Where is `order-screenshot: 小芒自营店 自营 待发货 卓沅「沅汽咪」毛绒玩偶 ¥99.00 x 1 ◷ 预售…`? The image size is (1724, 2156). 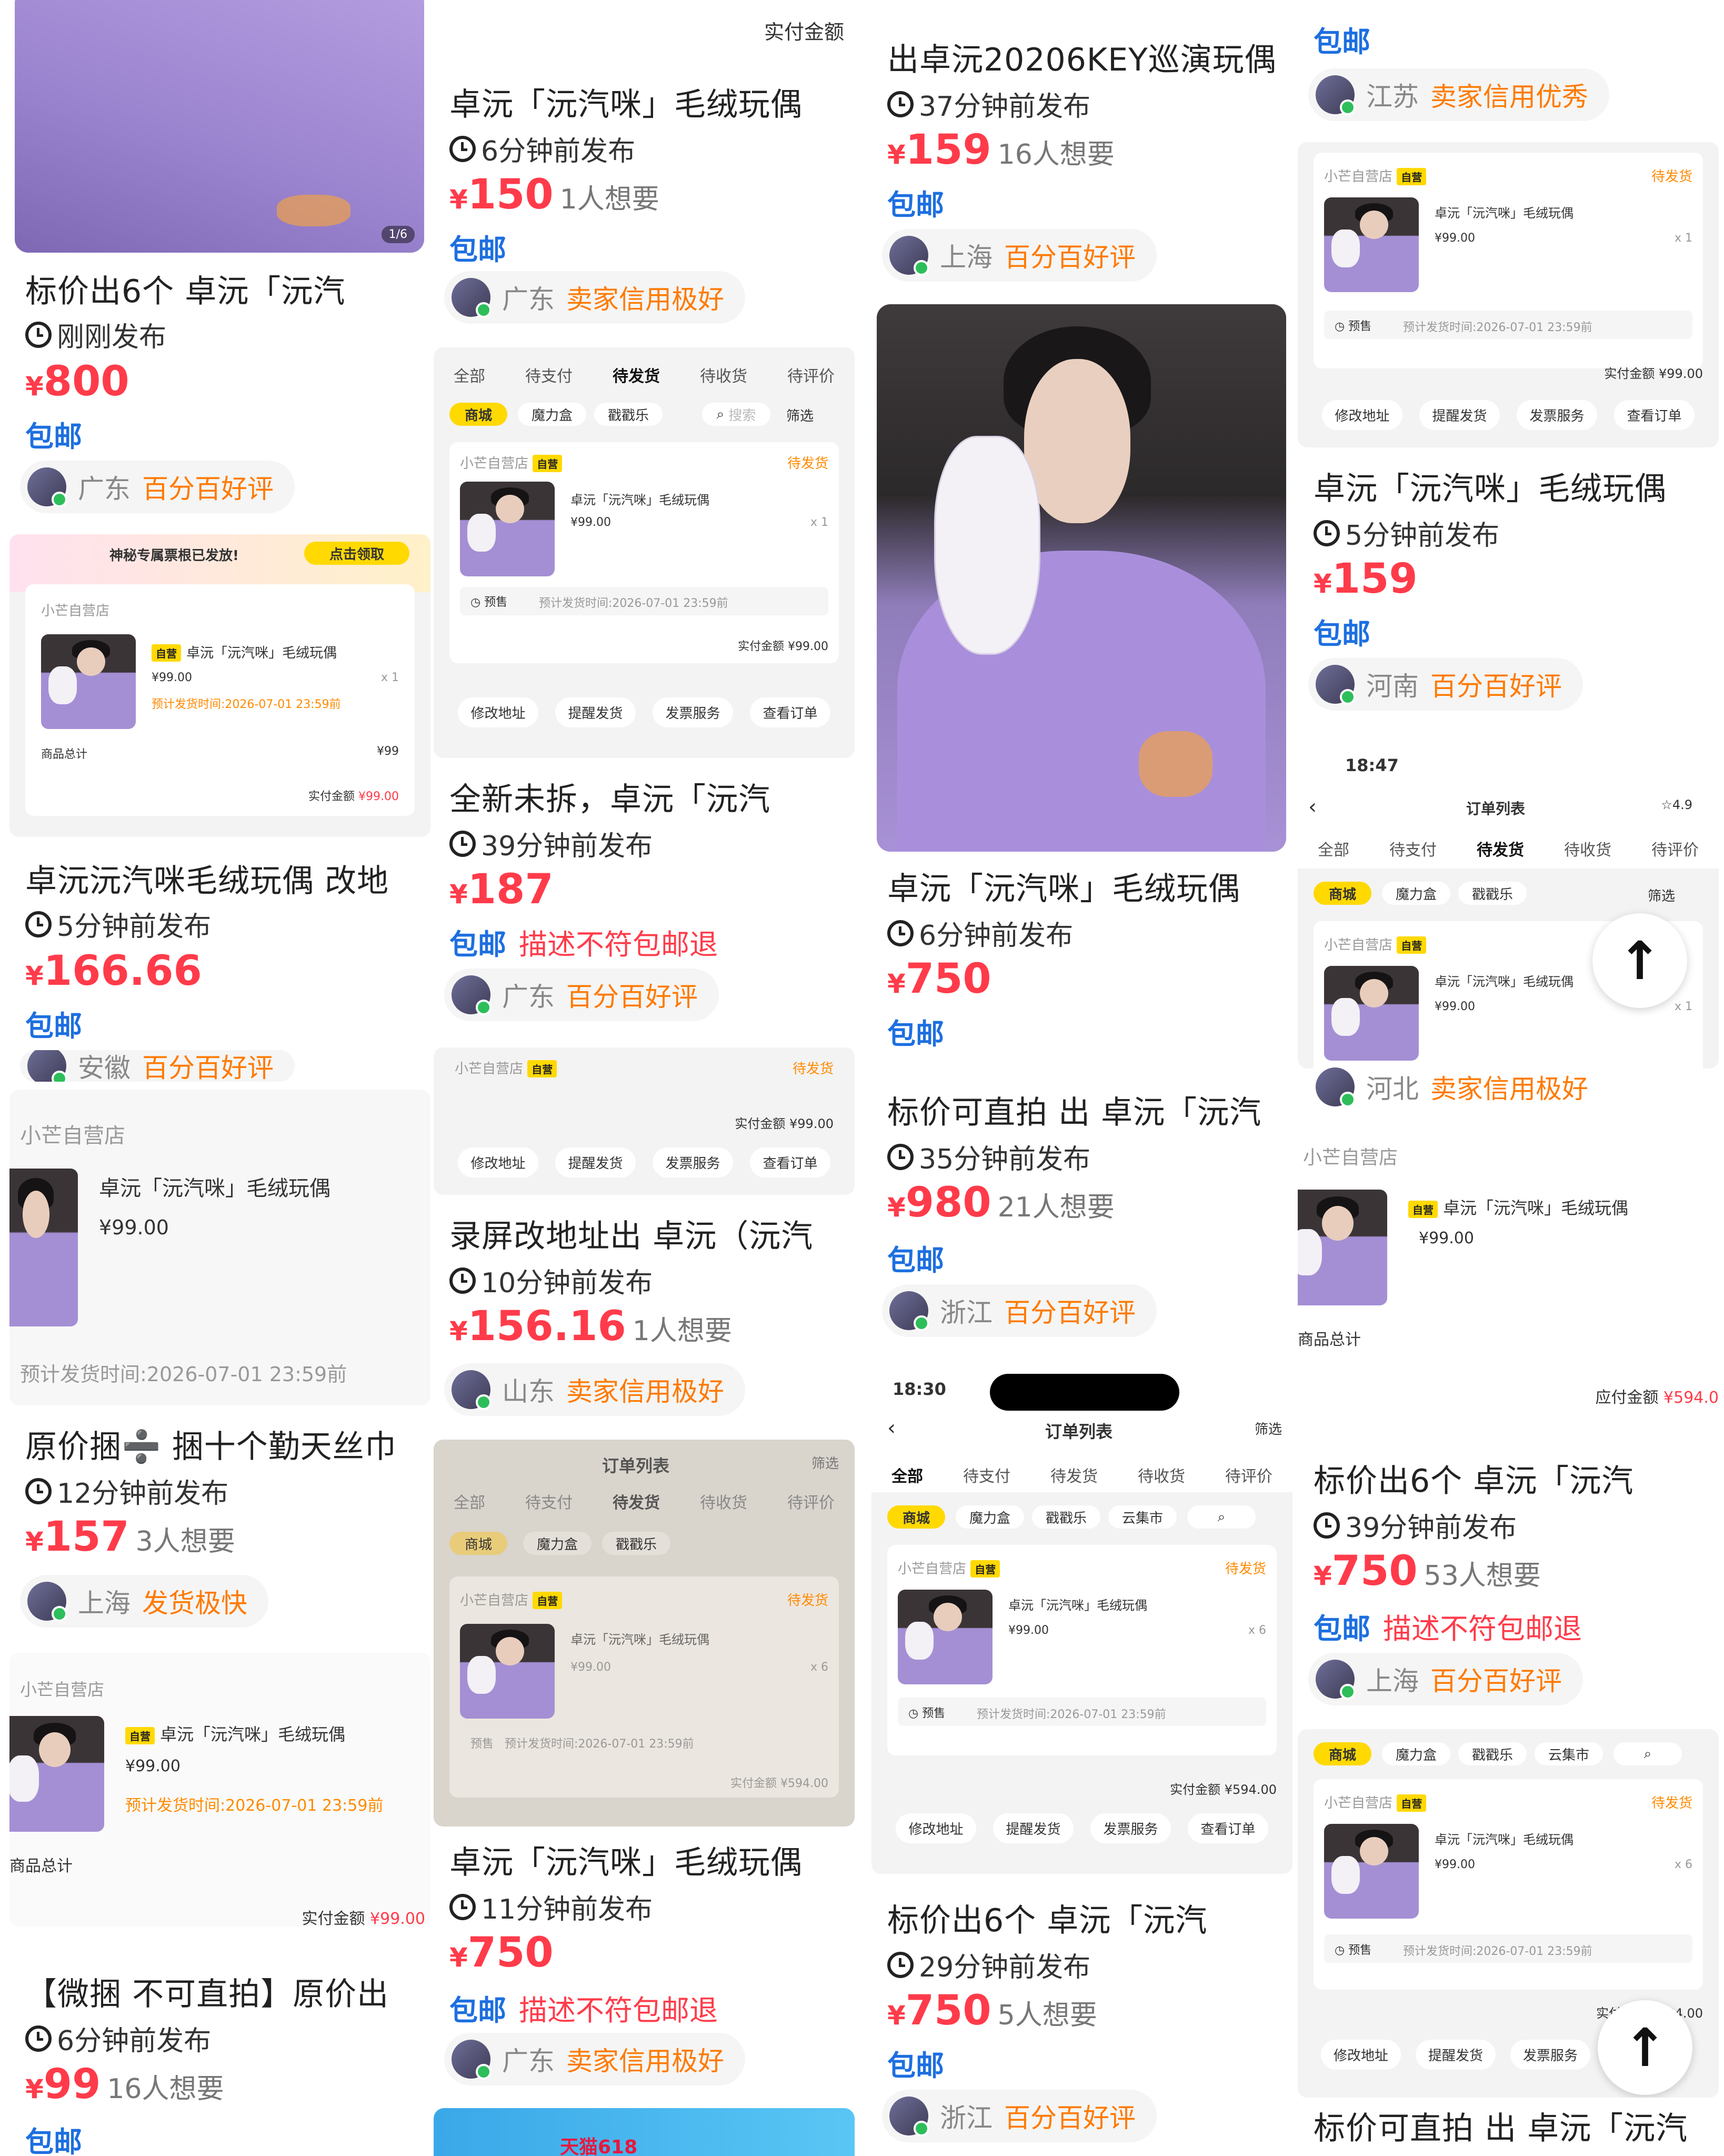
order-screenshot: 小芒自营店 自营 待发货 卓沅「沅汽咪」毛绒玩偶 ¥99.00 x 1 ◷ 预售… is located at coordinates (1508, 294).